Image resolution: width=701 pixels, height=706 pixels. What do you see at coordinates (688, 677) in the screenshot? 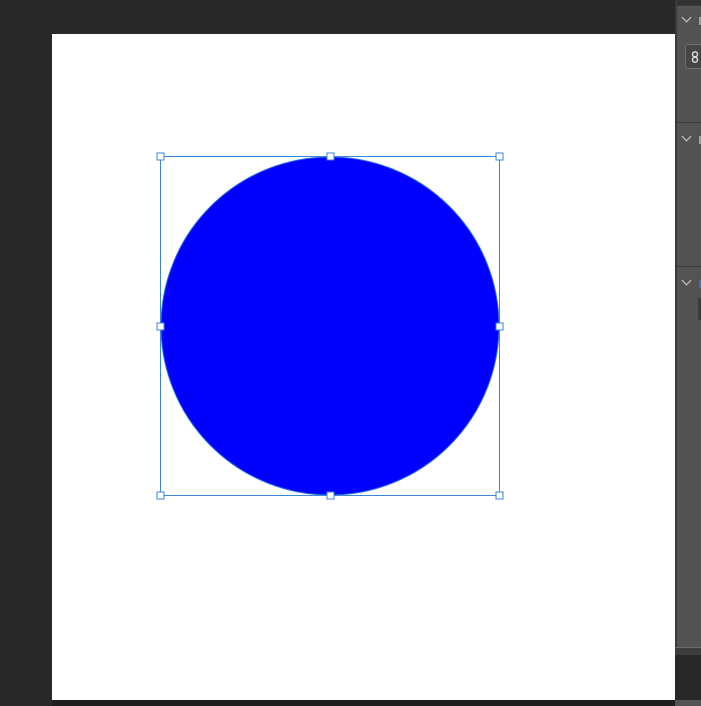
I see `workspace-area-right` at bounding box center [688, 677].